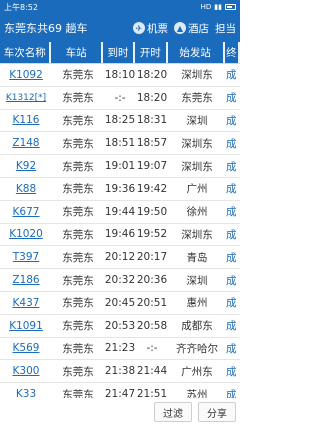  I want to click on origin-station: 青岛, so click(197, 257).